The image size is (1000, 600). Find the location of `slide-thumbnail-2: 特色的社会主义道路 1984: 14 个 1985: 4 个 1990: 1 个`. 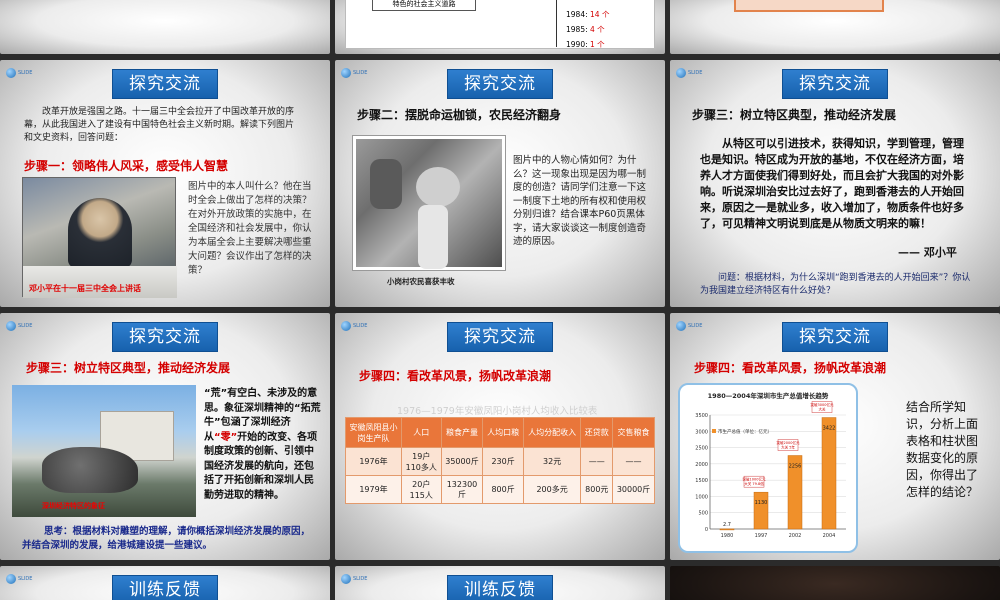

slide-thumbnail-2: 特色的社会主义道路 1984: 14 个 1985: 4 个 1990: 1 个 is located at coordinates (500, 27).